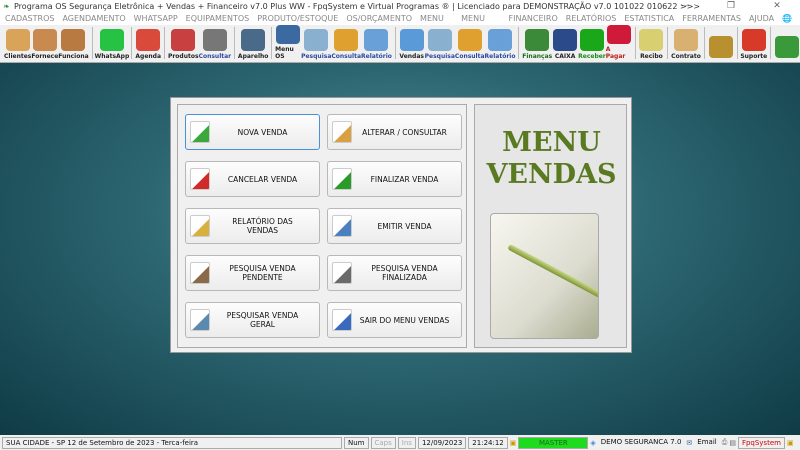 This screenshot has width=800, height=450. What do you see at coordinates (288, 43) in the screenshot?
I see `toolbar-button-menu-os: Menu OS` at bounding box center [288, 43].